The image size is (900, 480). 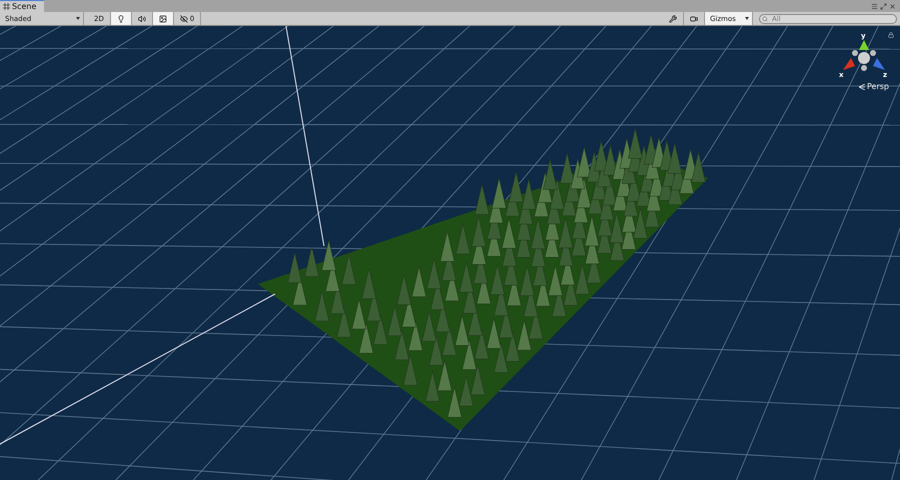 I want to click on hidden-eye-icon, so click(x=184, y=18).